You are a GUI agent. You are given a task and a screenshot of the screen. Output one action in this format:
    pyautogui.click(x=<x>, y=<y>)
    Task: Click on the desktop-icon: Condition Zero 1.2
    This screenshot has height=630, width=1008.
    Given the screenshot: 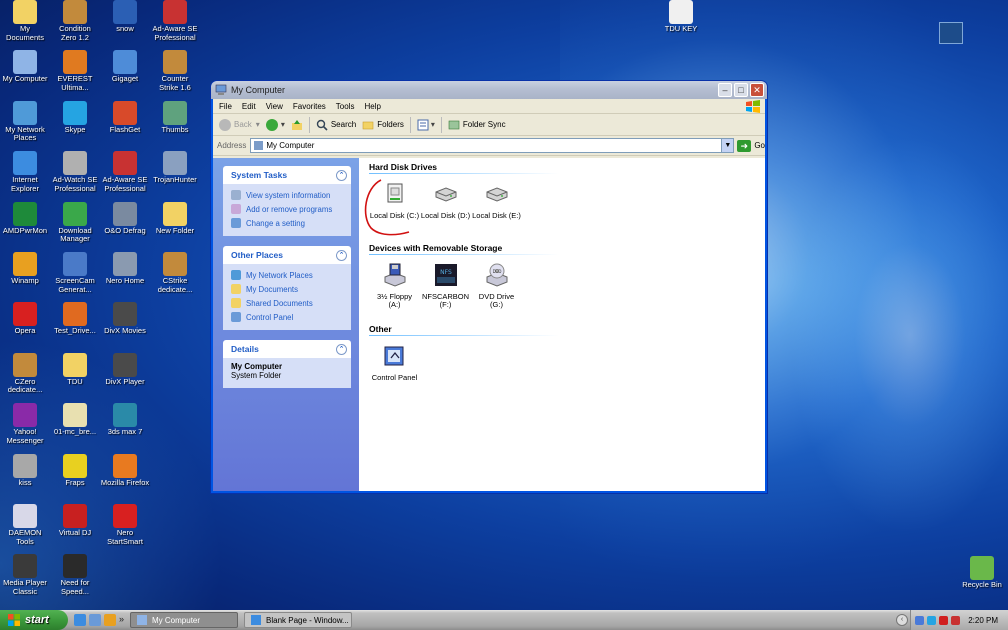 What is the action you would take?
    pyautogui.click(x=75, y=24)
    